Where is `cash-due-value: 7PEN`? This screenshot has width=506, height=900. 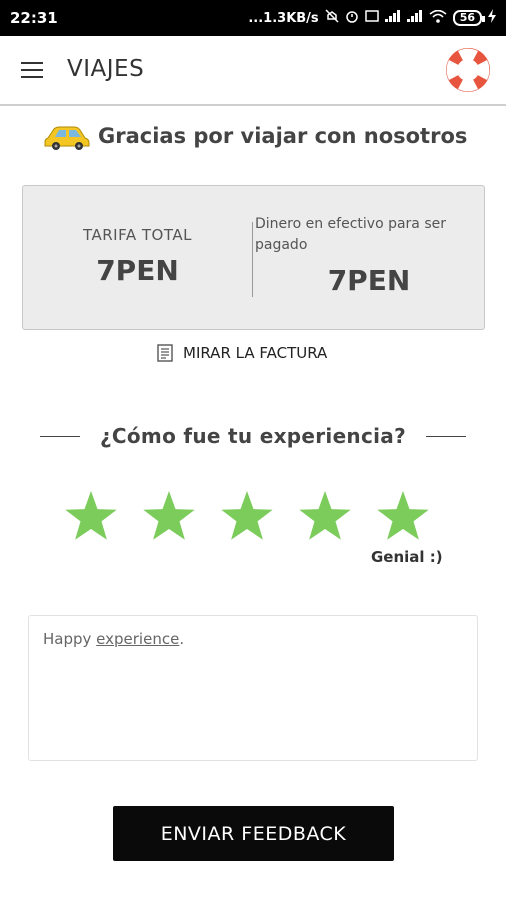 cash-due-value: 7PEN is located at coordinates (369, 280).